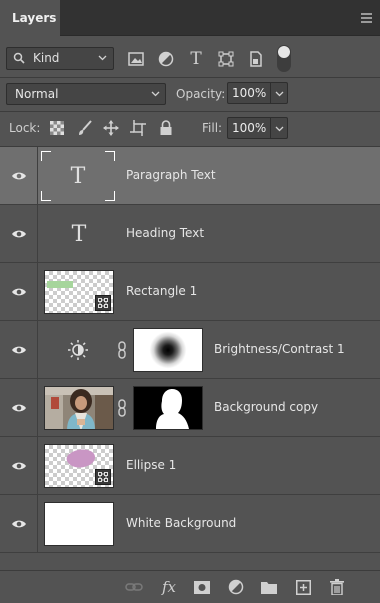  I want to click on panel-menu-icon, so click(366, 18).